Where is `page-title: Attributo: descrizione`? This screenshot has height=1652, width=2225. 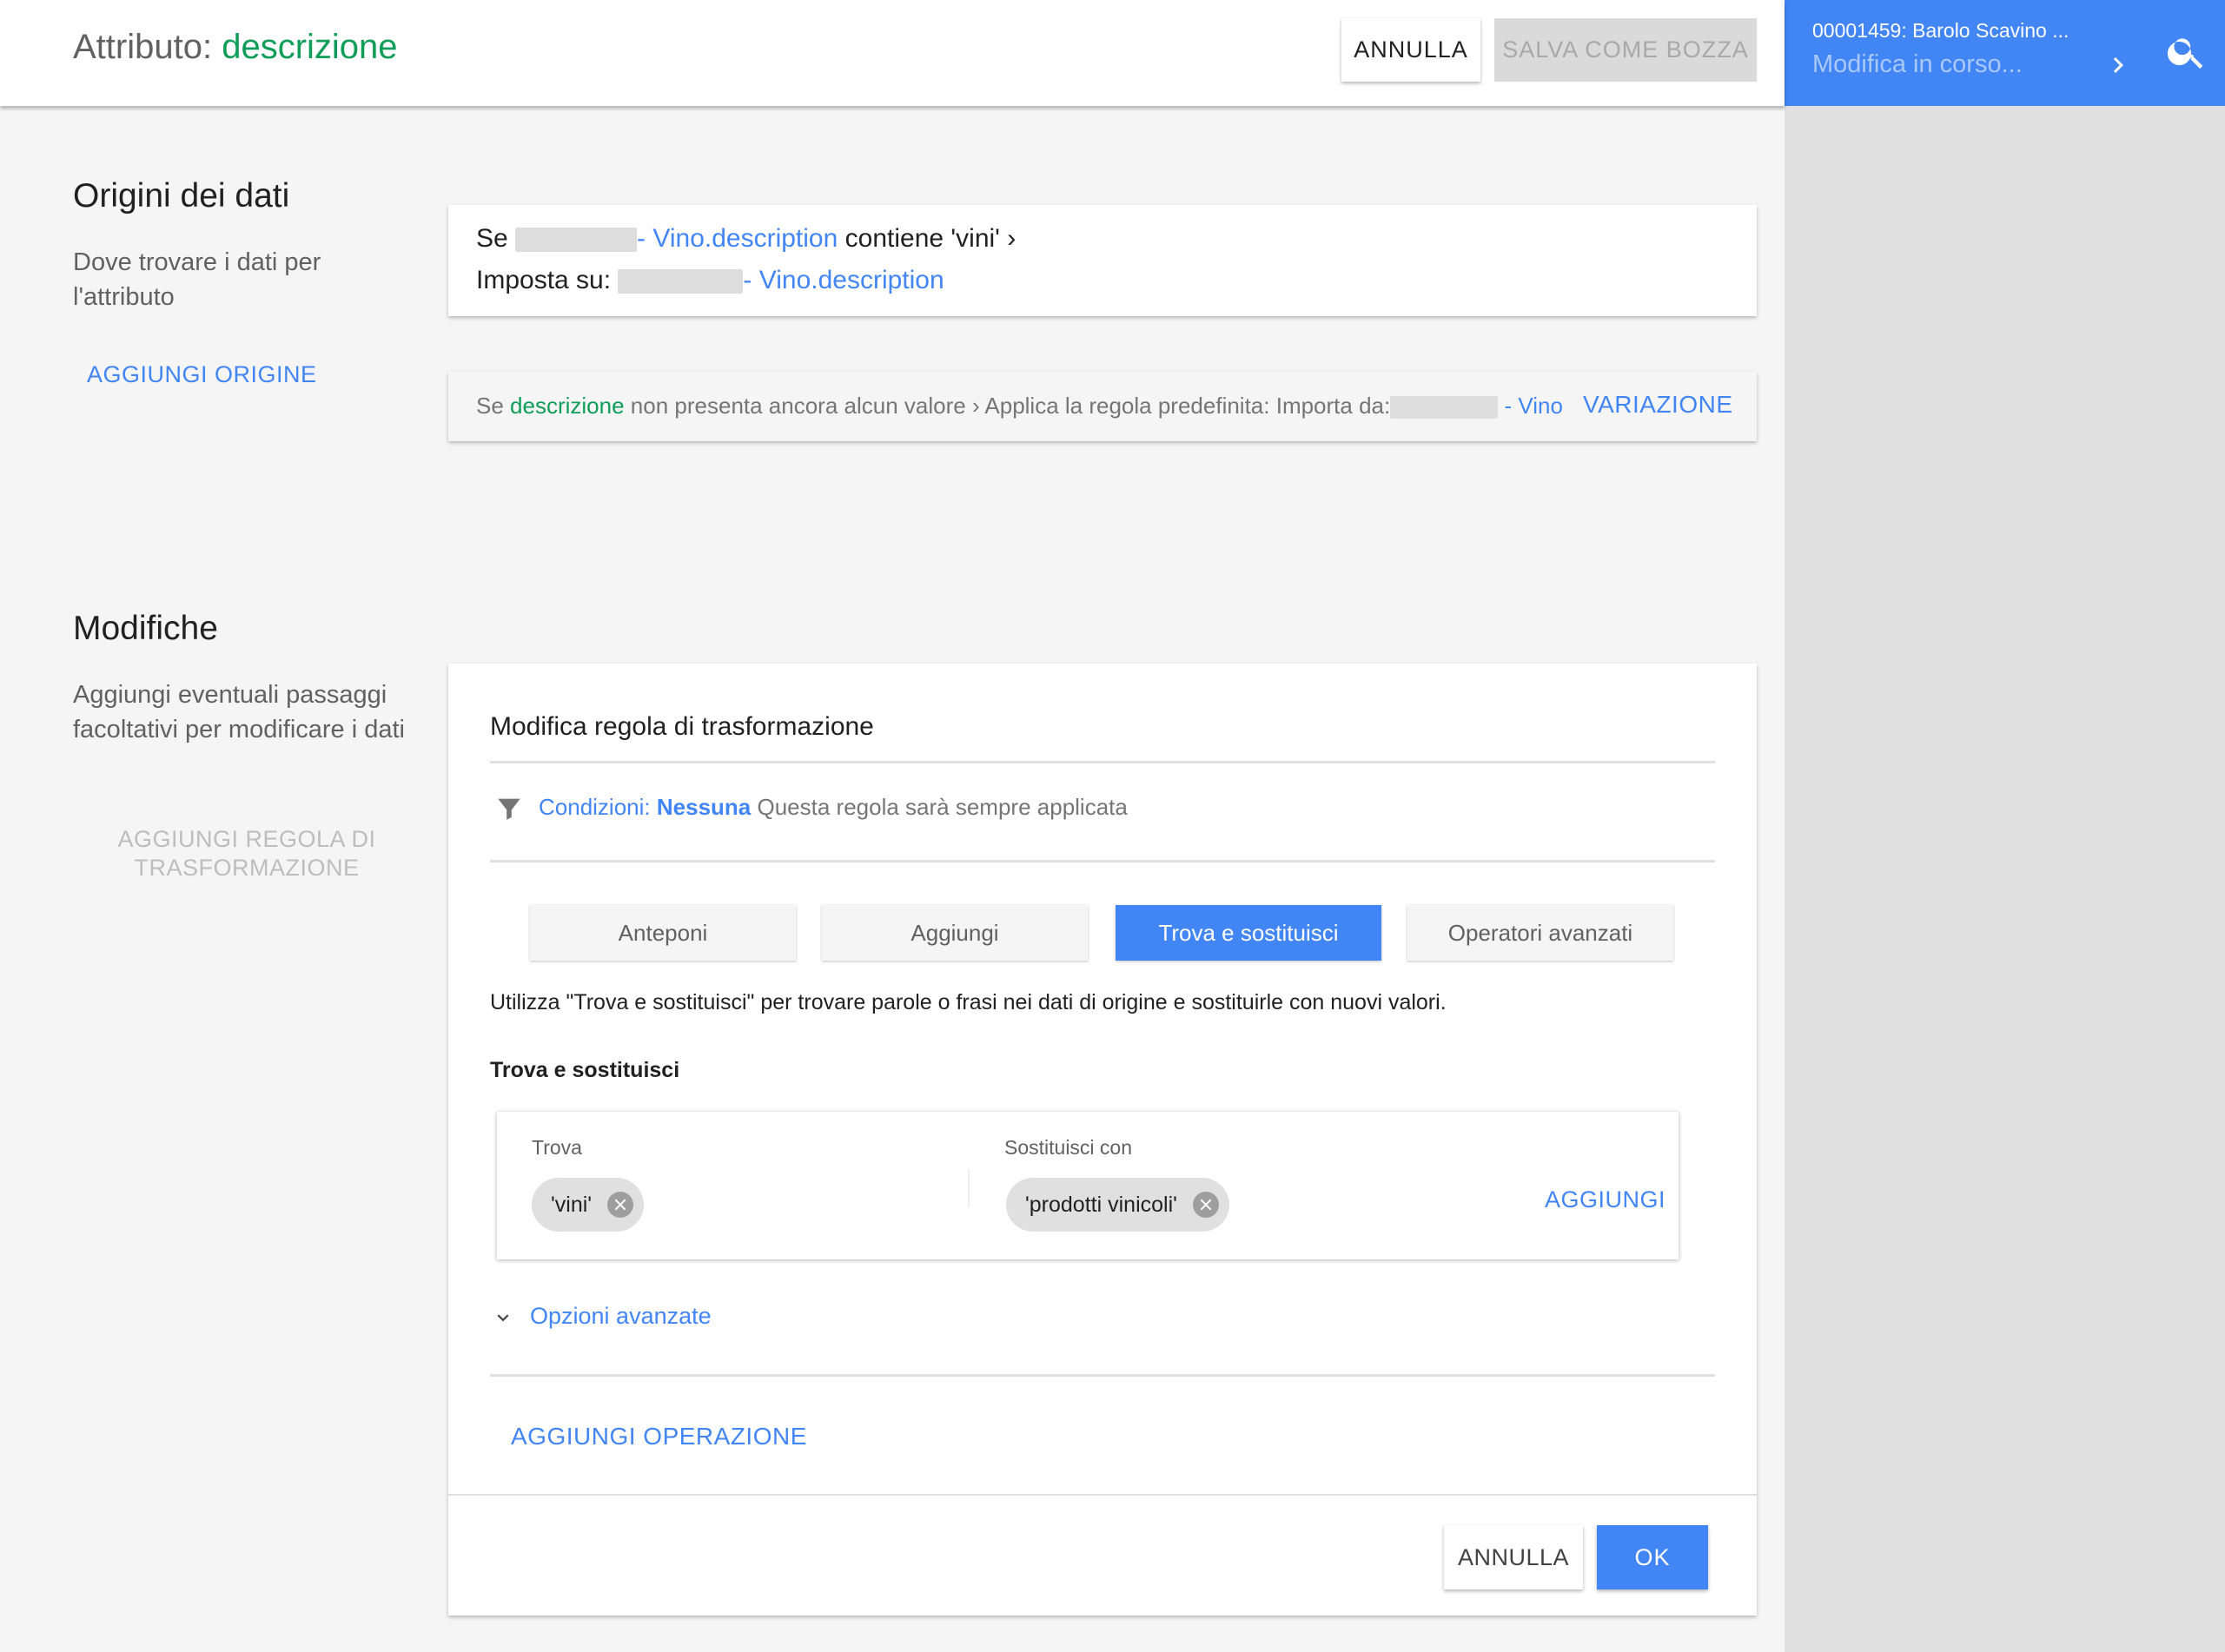 page-title: Attributo: descrizione is located at coordinates (235, 47).